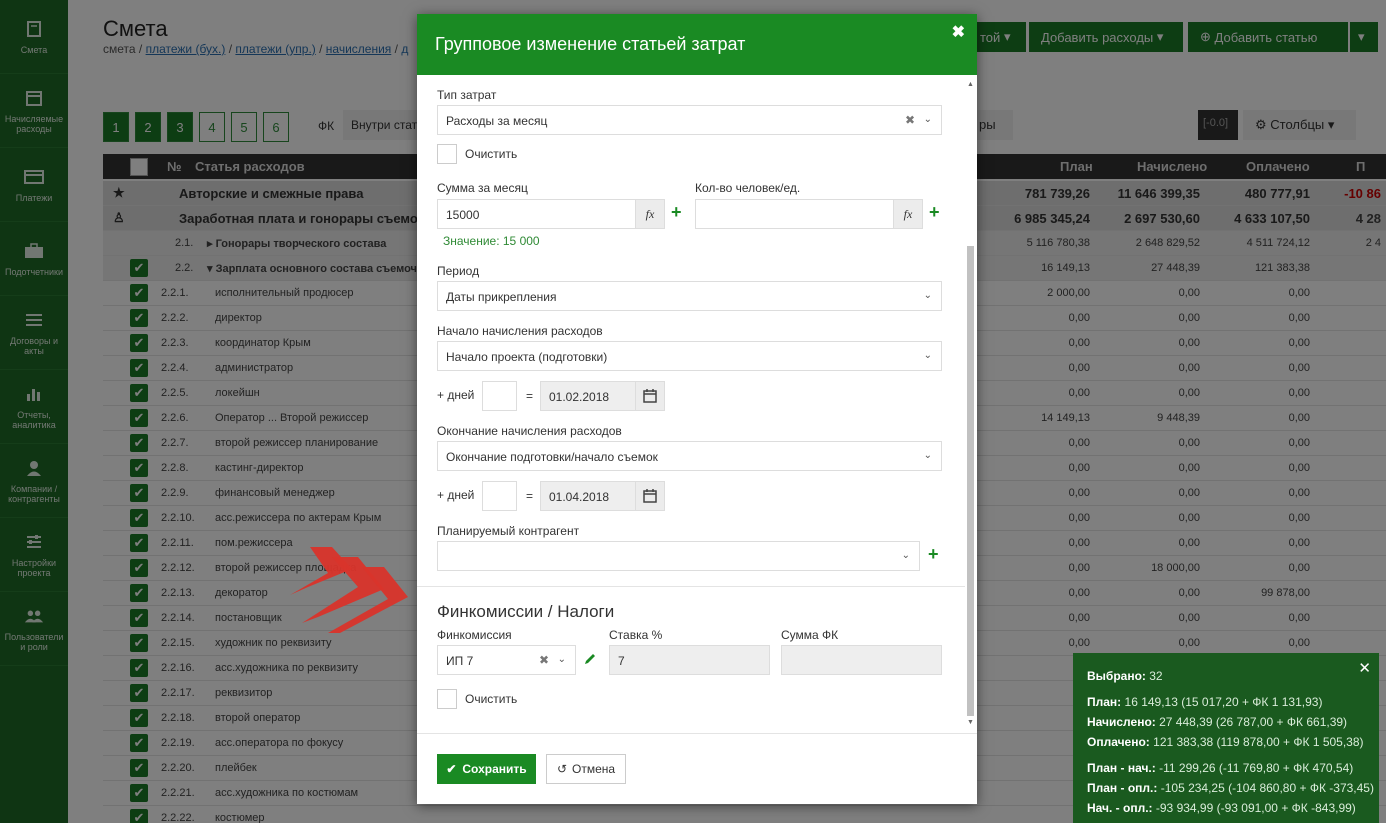  What do you see at coordinates (508, 531) in the screenshot?
I see `contractor-label: Планируемый контрагент` at bounding box center [508, 531].